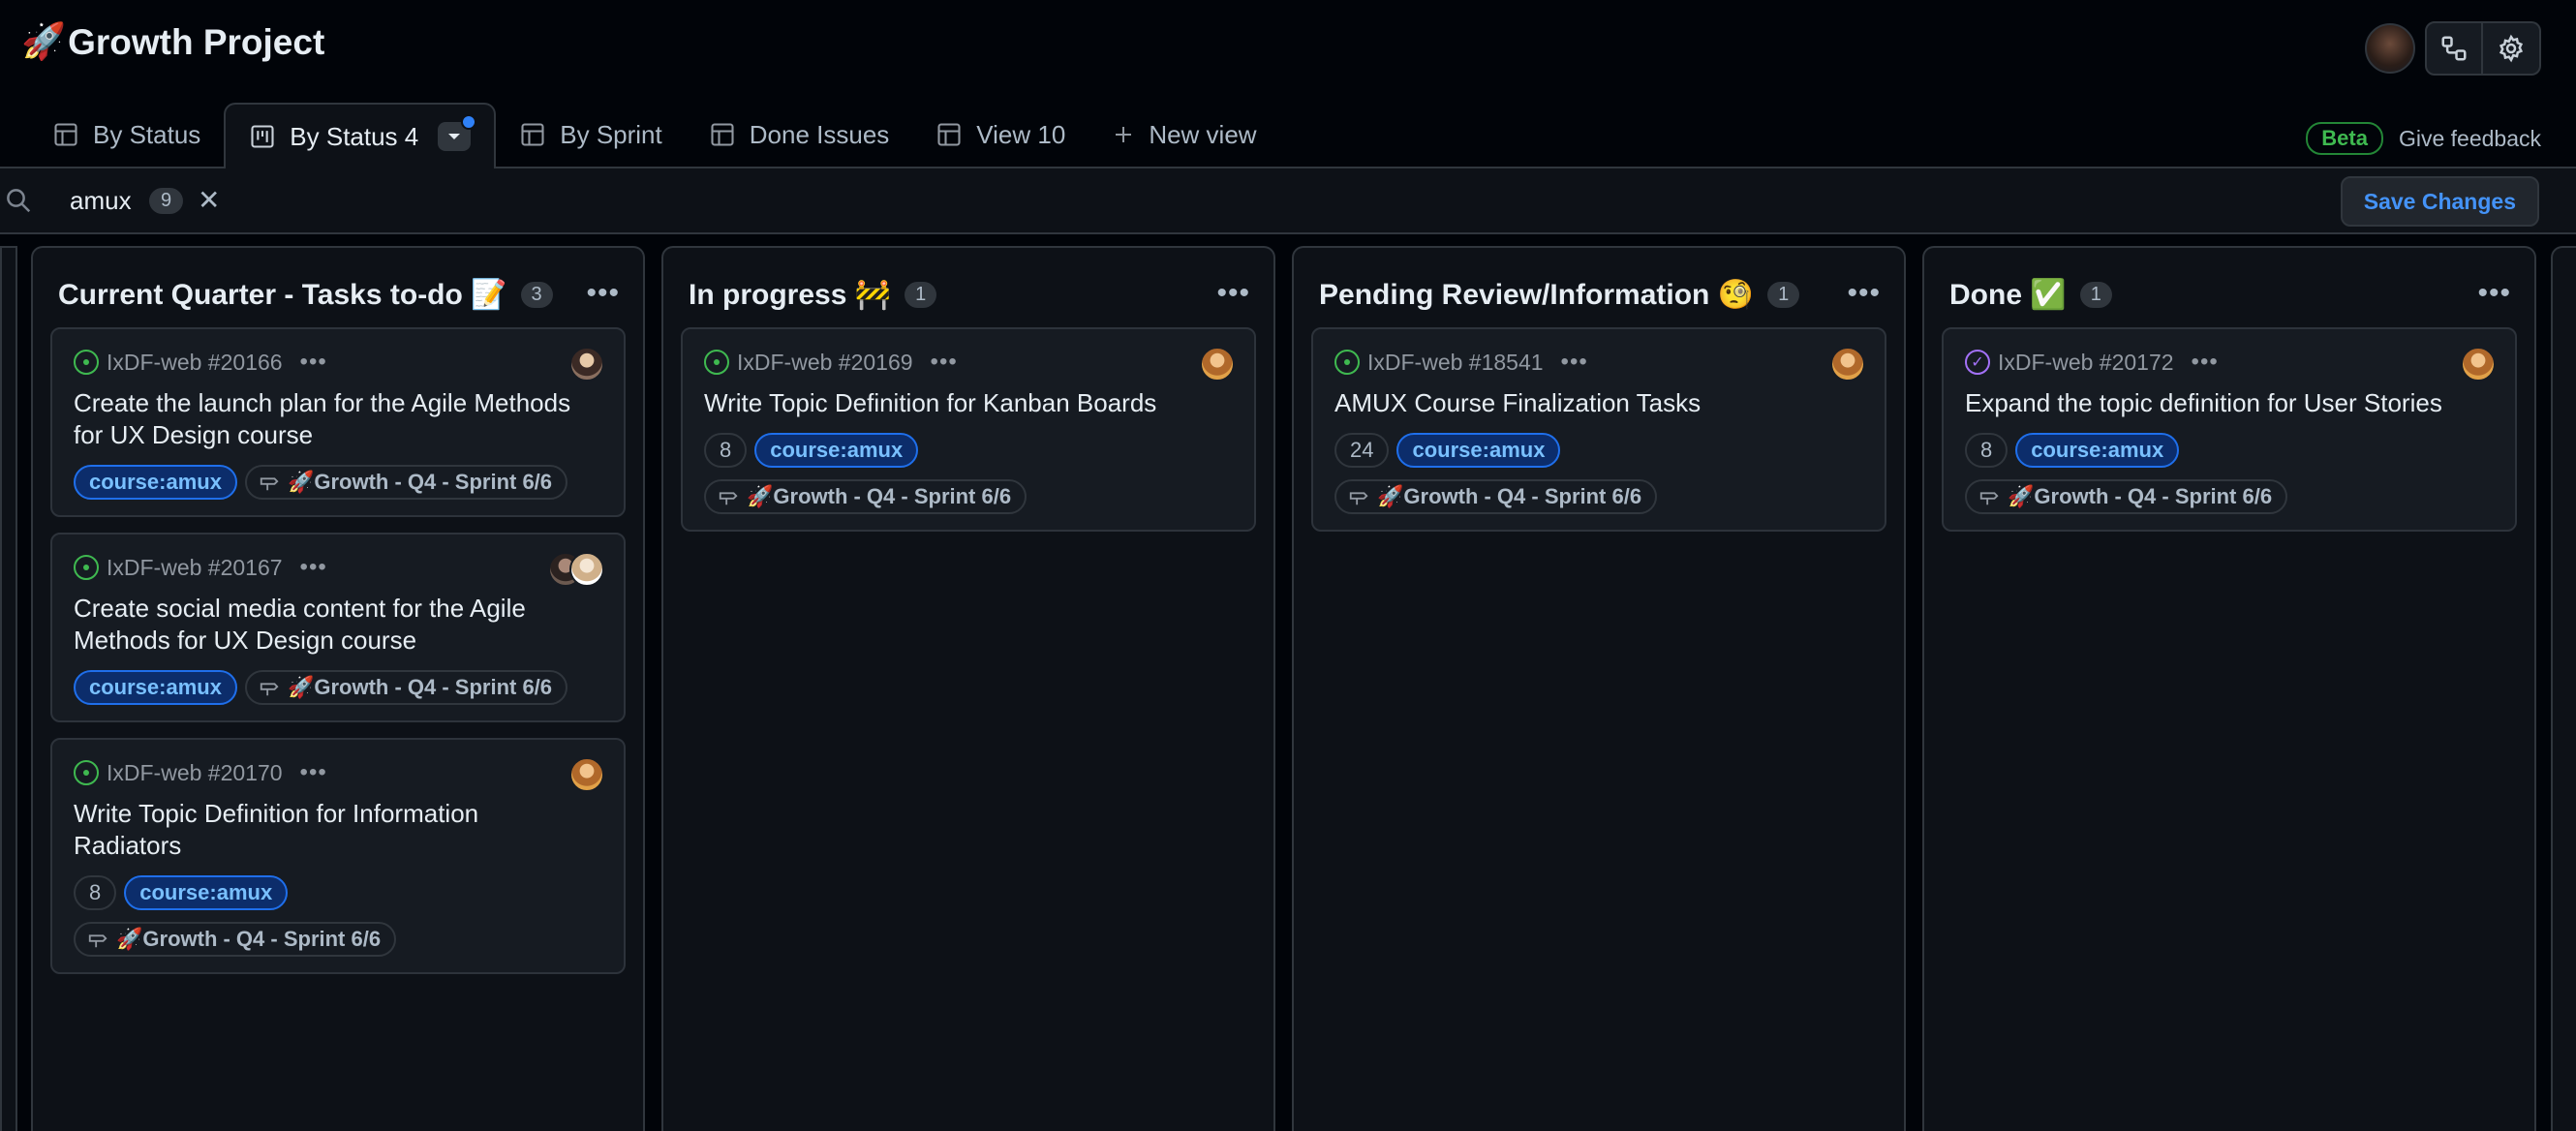  What do you see at coordinates (2563, 688) in the screenshot?
I see `column-edge-right` at bounding box center [2563, 688].